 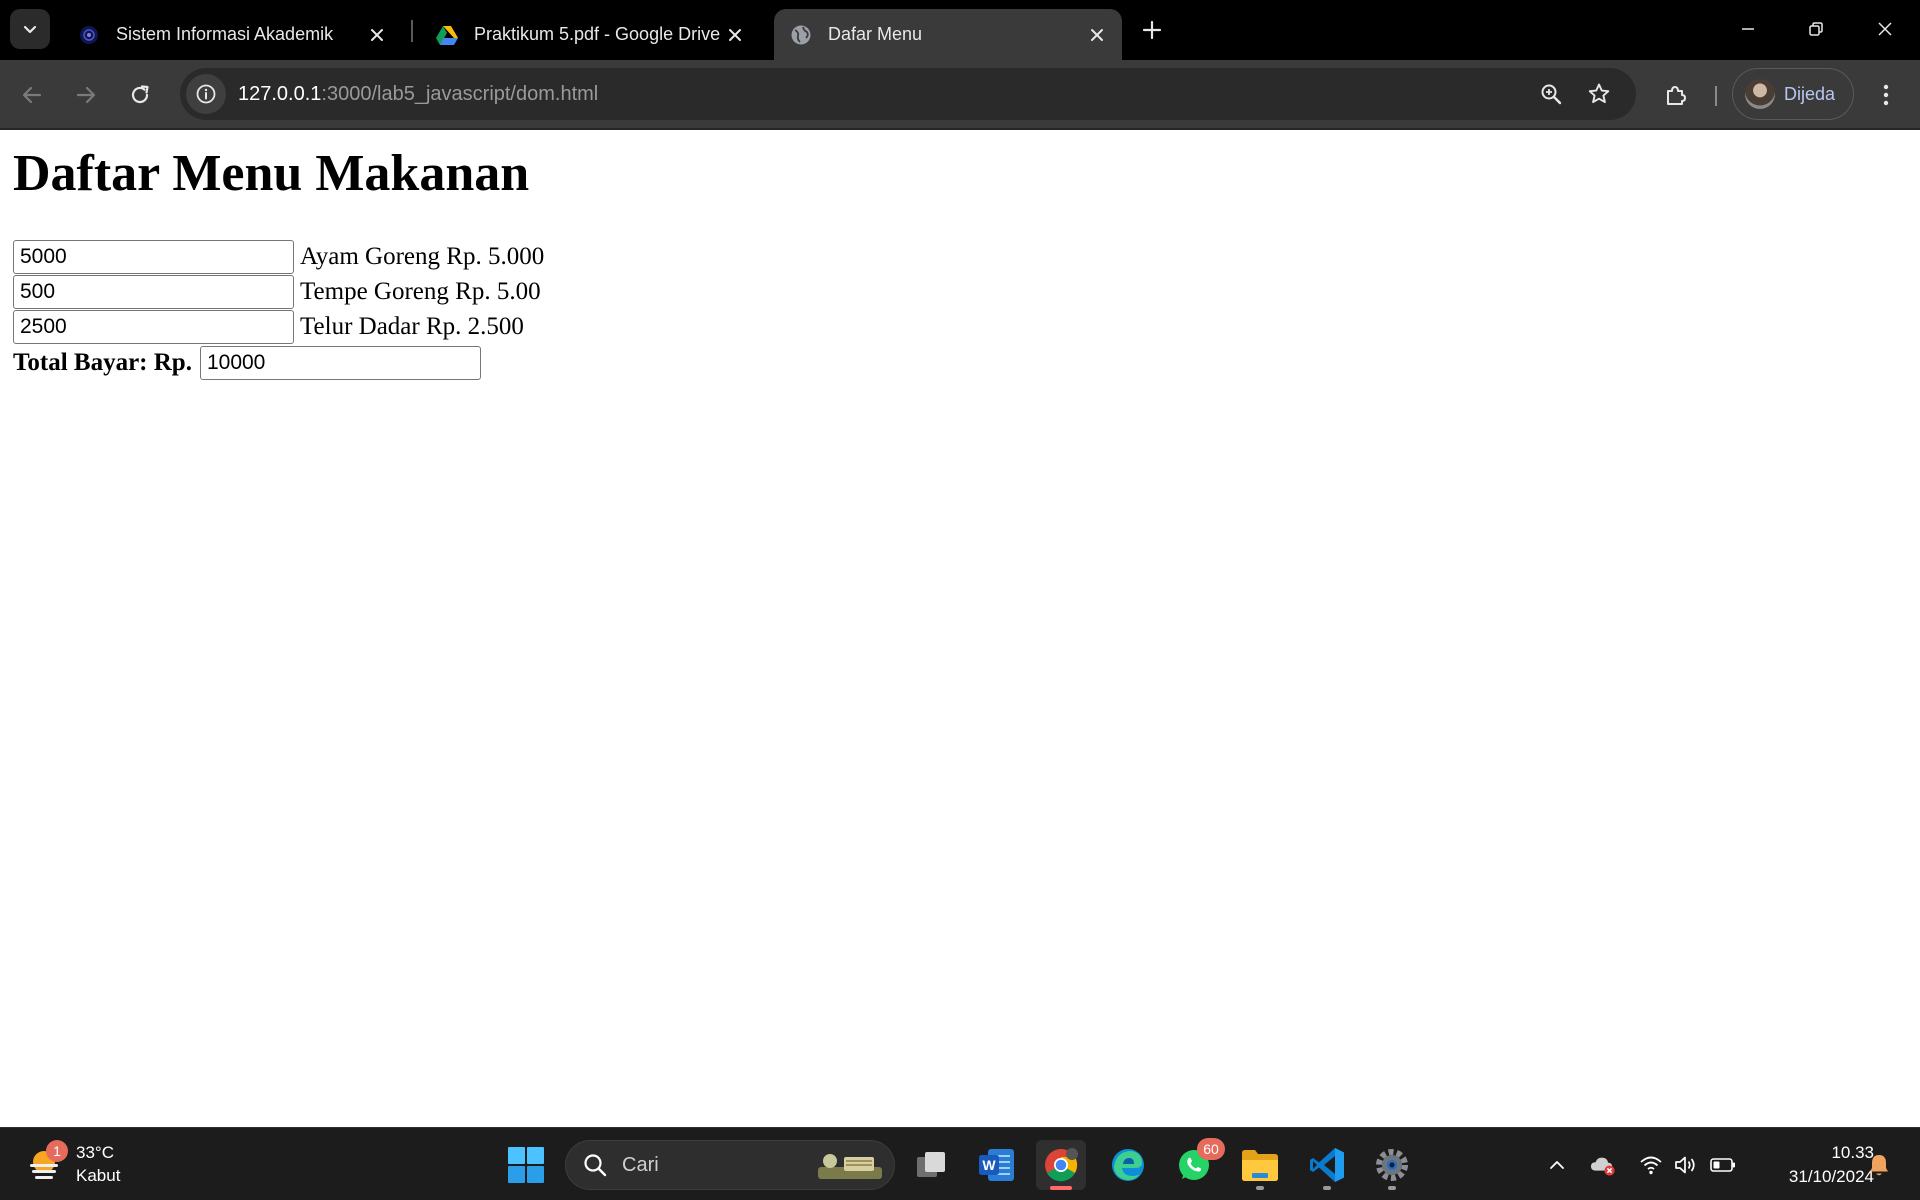 I want to click on profile-button: Dijeda, so click(x=1793, y=94).